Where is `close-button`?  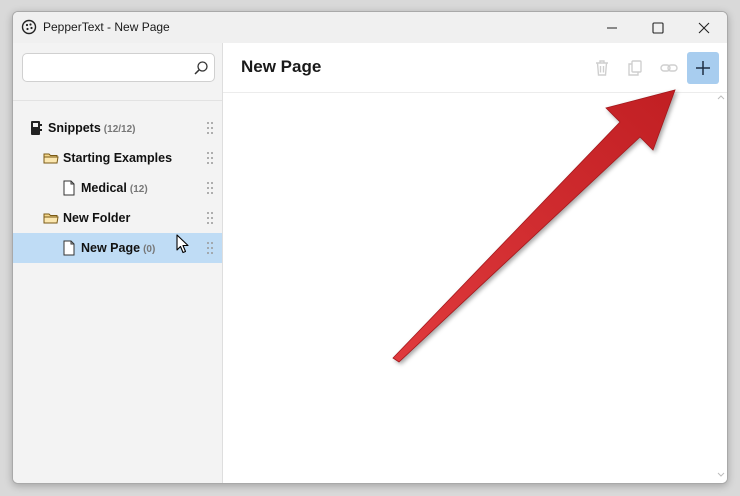
close-button is located at coordinates (704, 27).